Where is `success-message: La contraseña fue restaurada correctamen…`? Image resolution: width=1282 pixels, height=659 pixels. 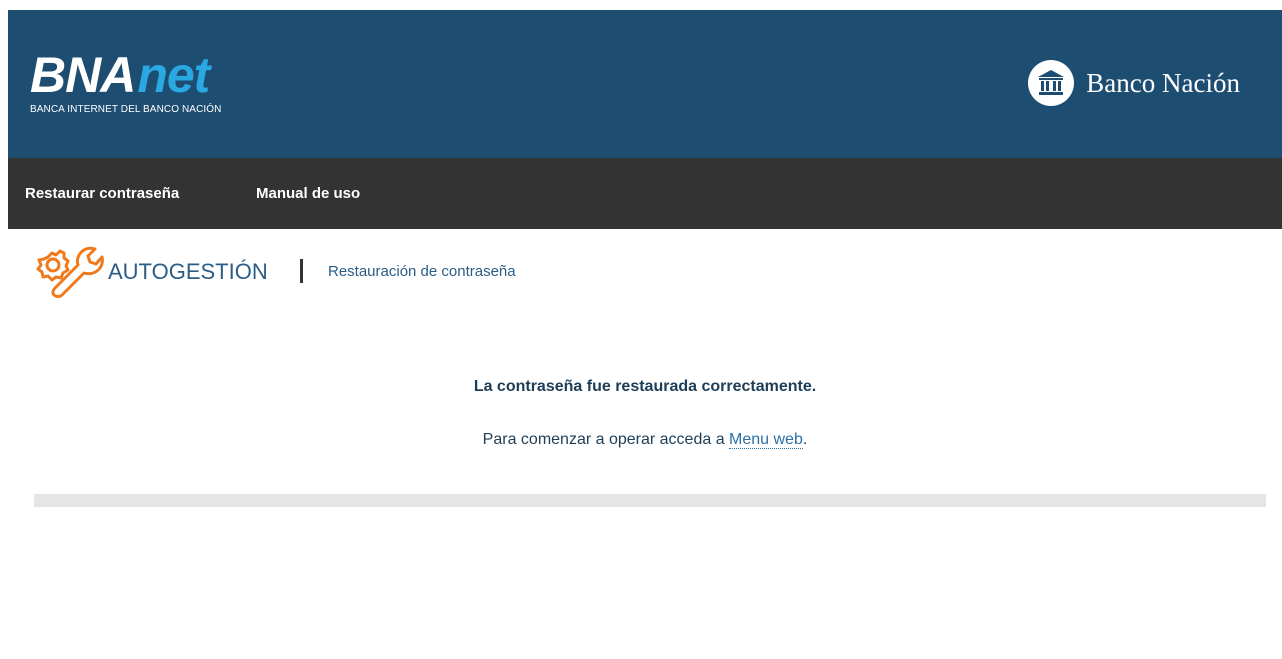
success-message: La contraseña fue restaurada correctamen… is located at coordinates (645, 386).